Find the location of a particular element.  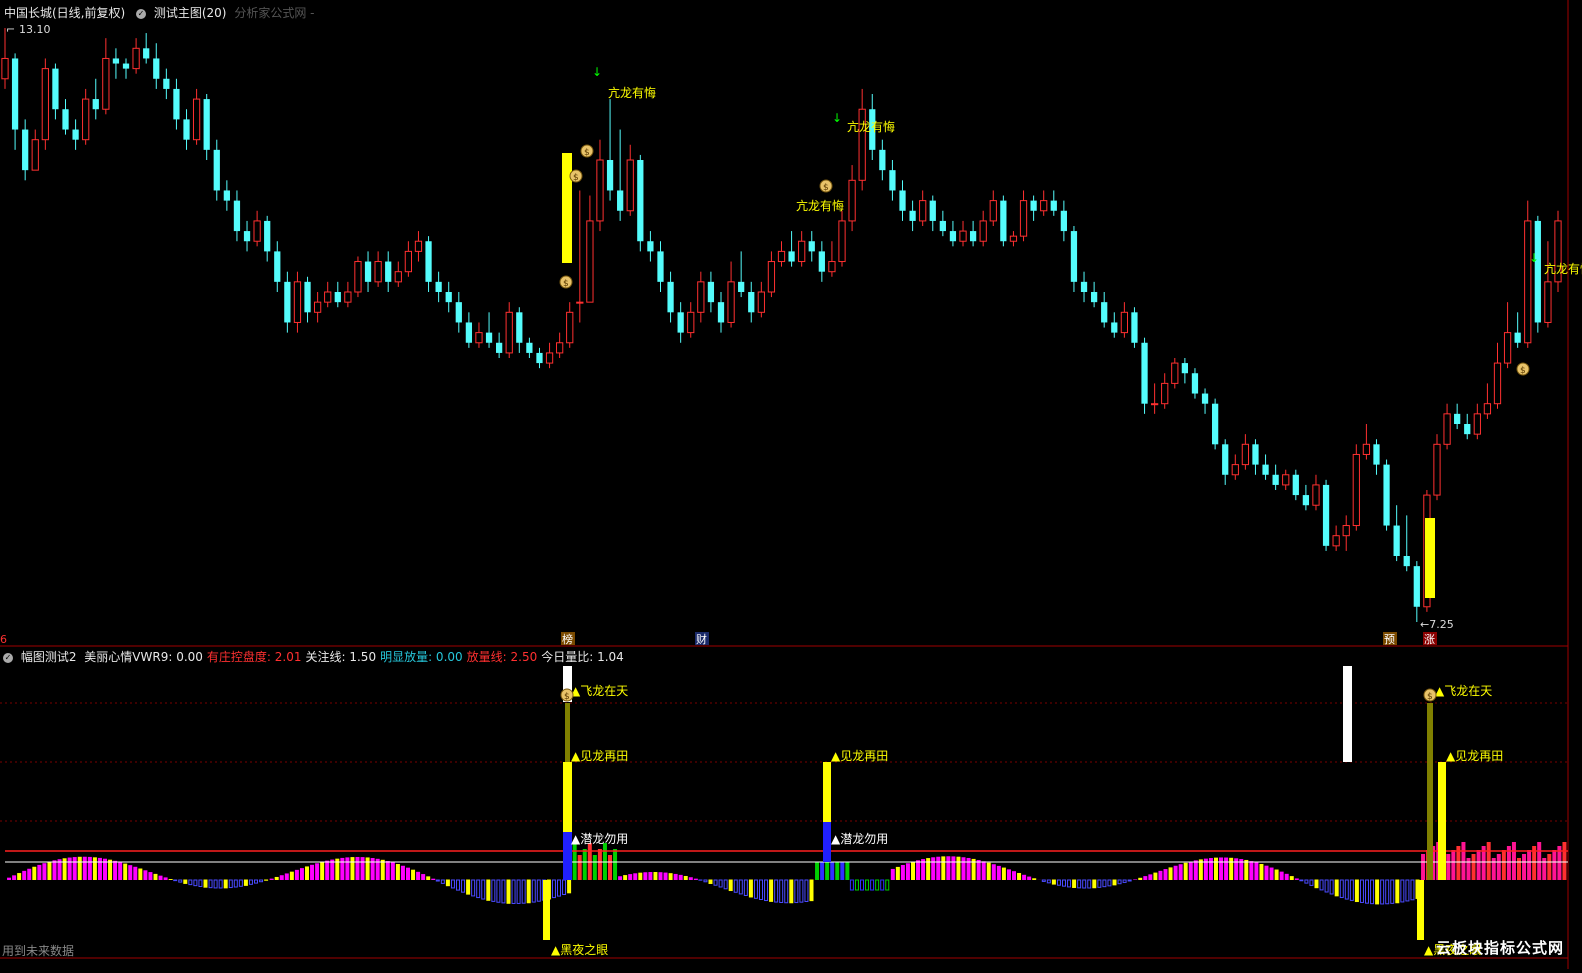

signal-text-kanglong: 亢龙有悔 is located at coordinates (820, 205).